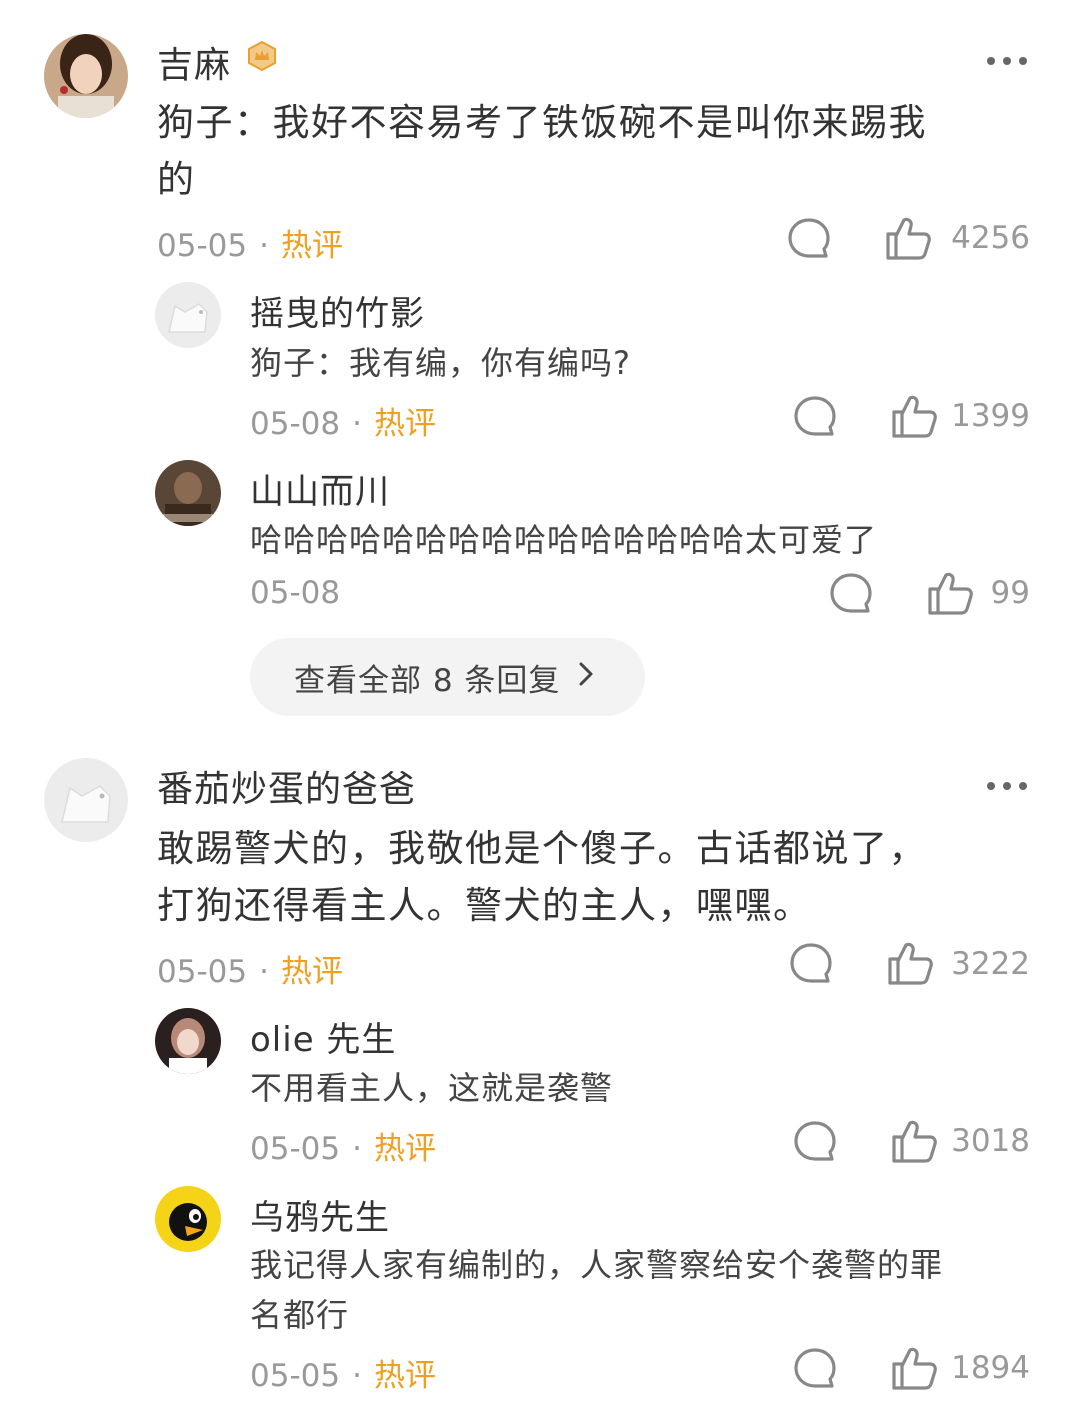 The width and height of the screenshot is (1079, 1417). Describe the element at coordinates (343, 420) in the screenshot. I see `reply-meta: 05-08 · 热评` at that location.